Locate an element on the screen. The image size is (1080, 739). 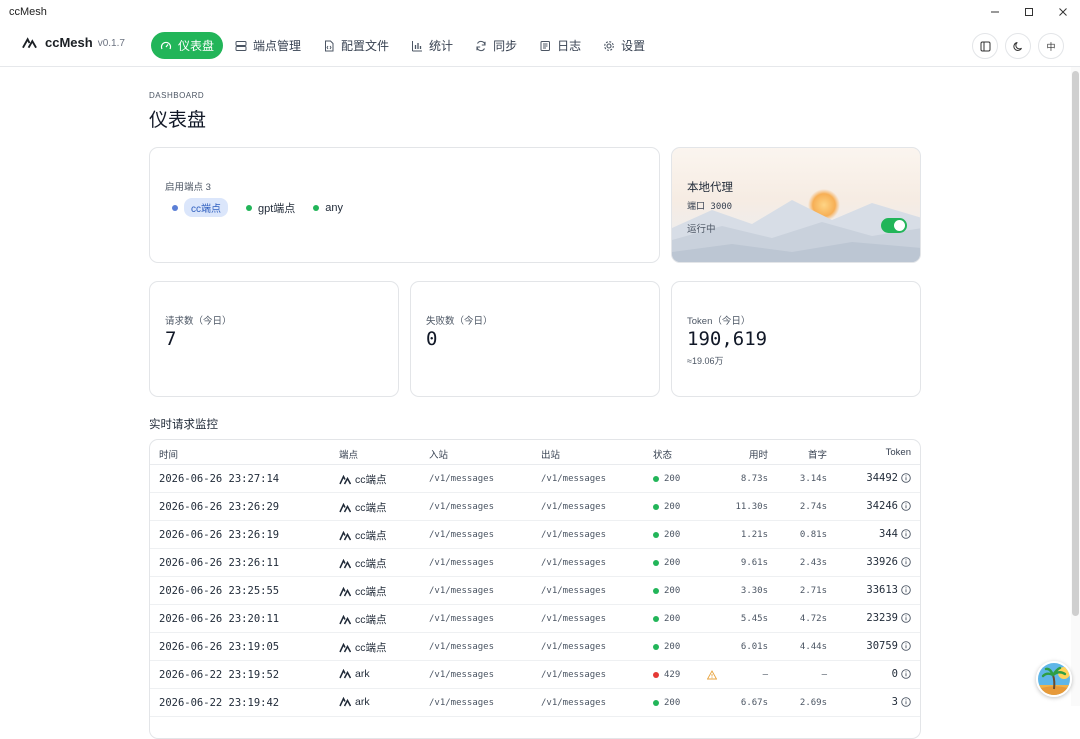
token-count: 30759 is located at coordinates (882, 646).